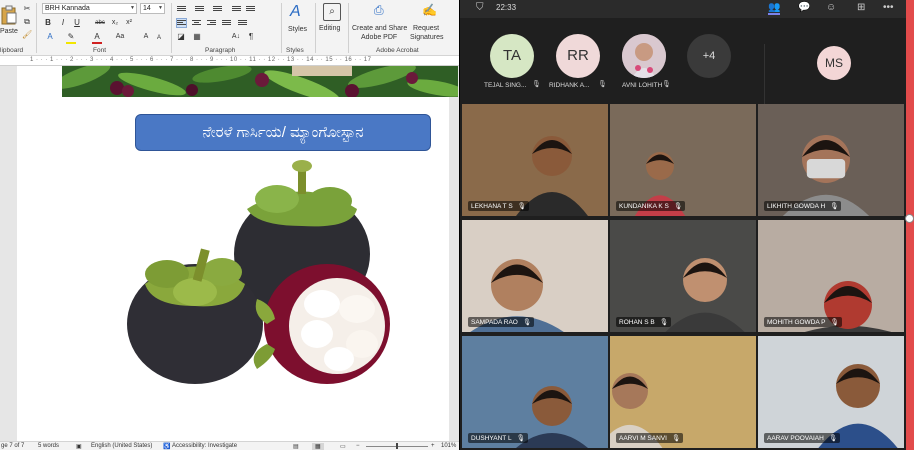  What do you see at coordinates (10, 23) in the screenshot?
I see `paste-button: Paste` at bounding box center [10, 23].